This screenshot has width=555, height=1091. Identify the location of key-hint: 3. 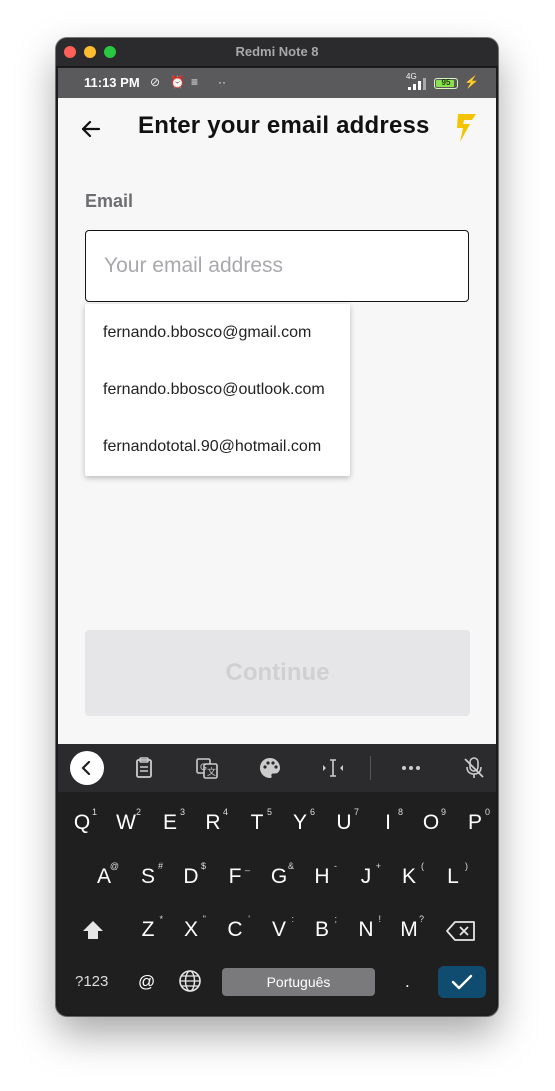
(182, 812).